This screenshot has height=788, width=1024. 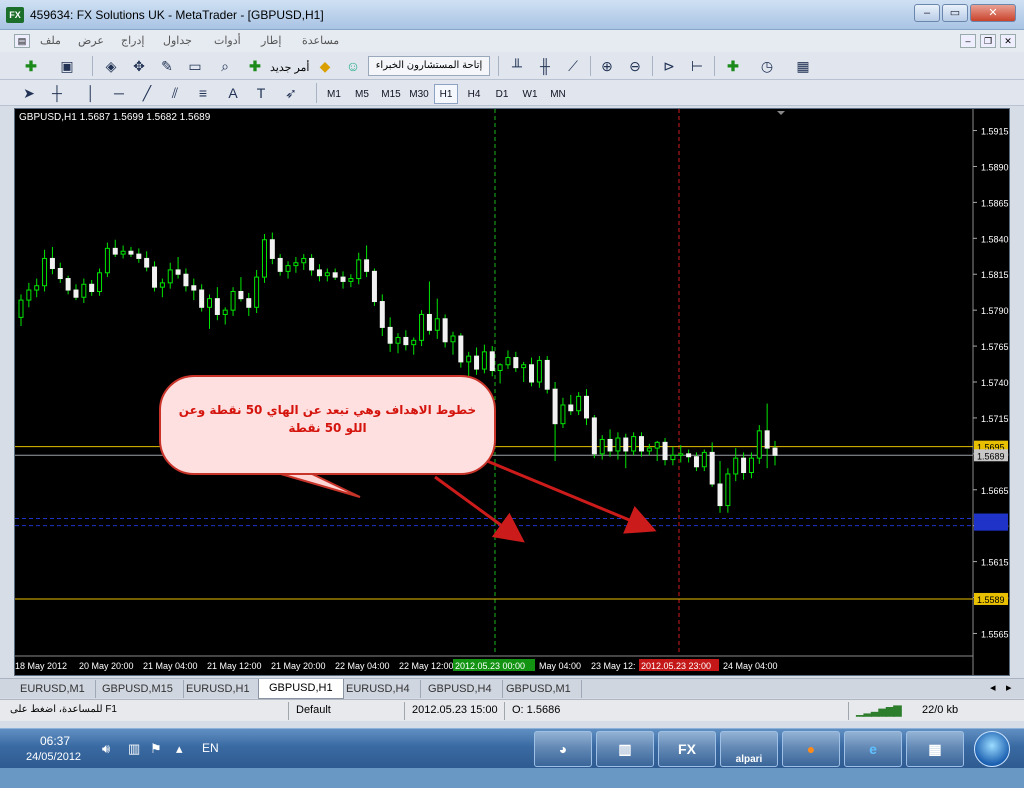 I want to click on channel-icon: ⫽, so click(x=175, y=93).